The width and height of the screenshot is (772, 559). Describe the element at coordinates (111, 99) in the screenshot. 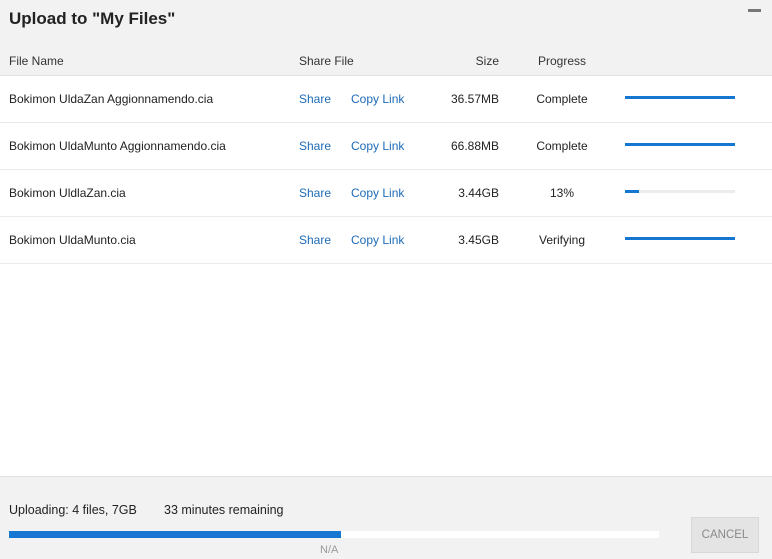

I see `file-name: Bokimon UldaZan Aggionnamendo.cia` at that location.